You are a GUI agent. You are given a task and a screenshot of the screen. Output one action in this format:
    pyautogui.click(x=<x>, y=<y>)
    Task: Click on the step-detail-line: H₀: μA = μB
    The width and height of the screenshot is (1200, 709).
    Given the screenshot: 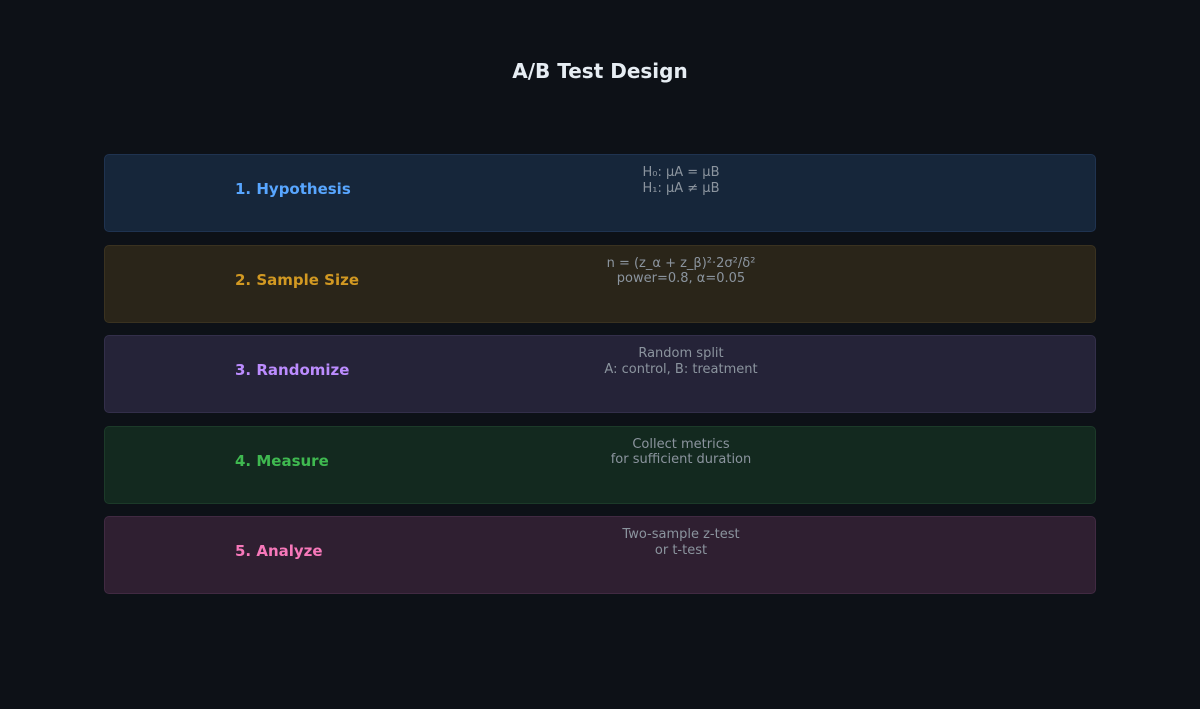 What is the action you would take?
    pyautogui.click(x=681, y=172)
    